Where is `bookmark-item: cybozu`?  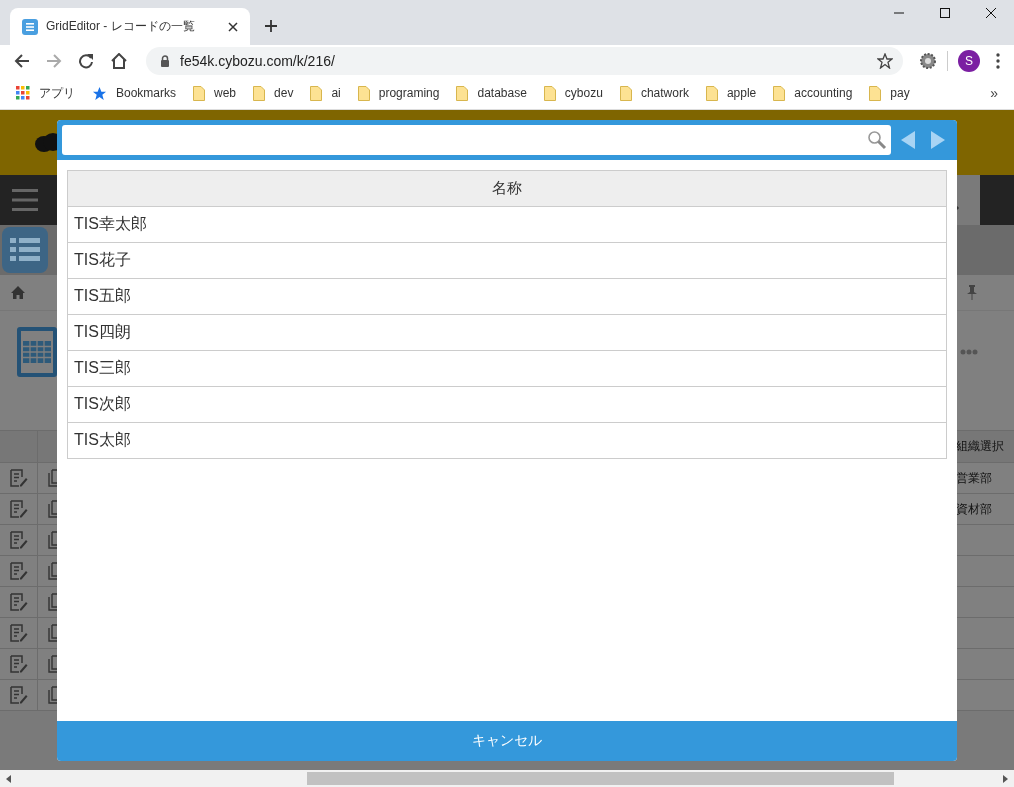
bookmark-item: cybozu is located at coordinates (573, 93).